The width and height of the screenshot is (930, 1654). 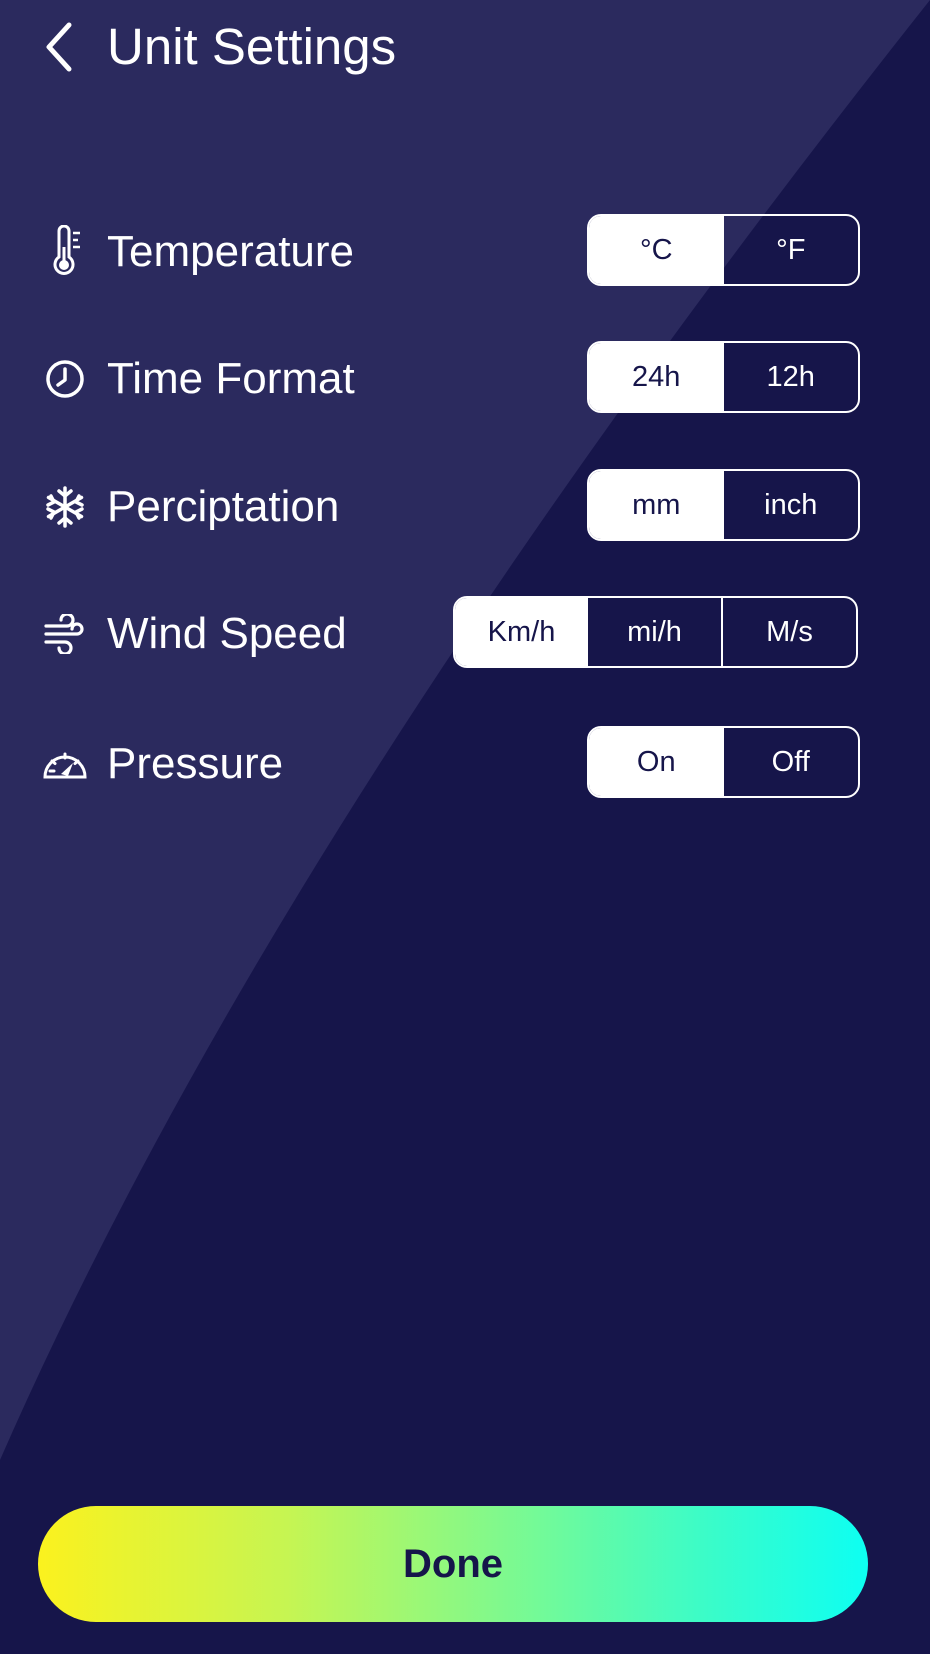 What do you see at coordinates (465, 50) in the screenshot?
I see `header: Unit Settings` at bounding box center [465, 50].